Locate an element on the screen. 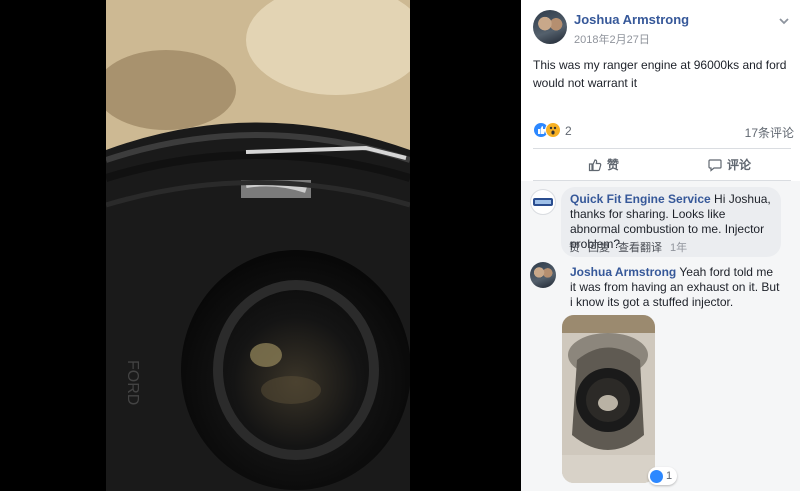 The width and height of the screenshot is (800, 491). comment-time: 1年 is located at coordinates (678, 247).